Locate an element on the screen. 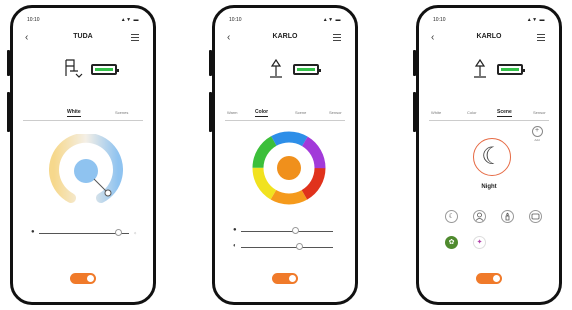 Image resolution: width=572 pixels, height=310 pixels. scene-tv-icon is located at coordinates (535, 216).